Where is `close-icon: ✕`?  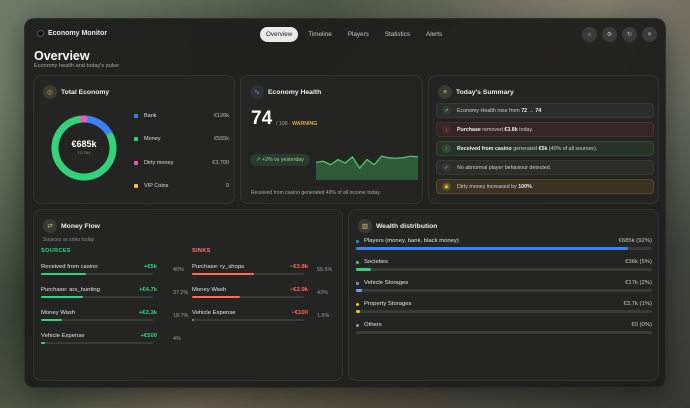 close-icon: ✕ is located at coordinates (649, 34).